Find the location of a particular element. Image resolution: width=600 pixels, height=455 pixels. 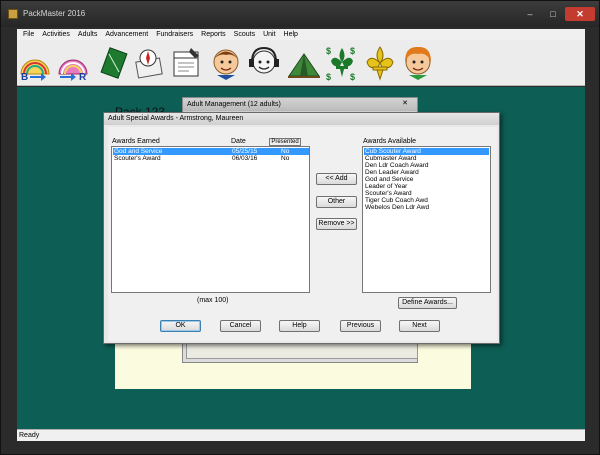

compass-map-icon is located at coordinates (150, 63).